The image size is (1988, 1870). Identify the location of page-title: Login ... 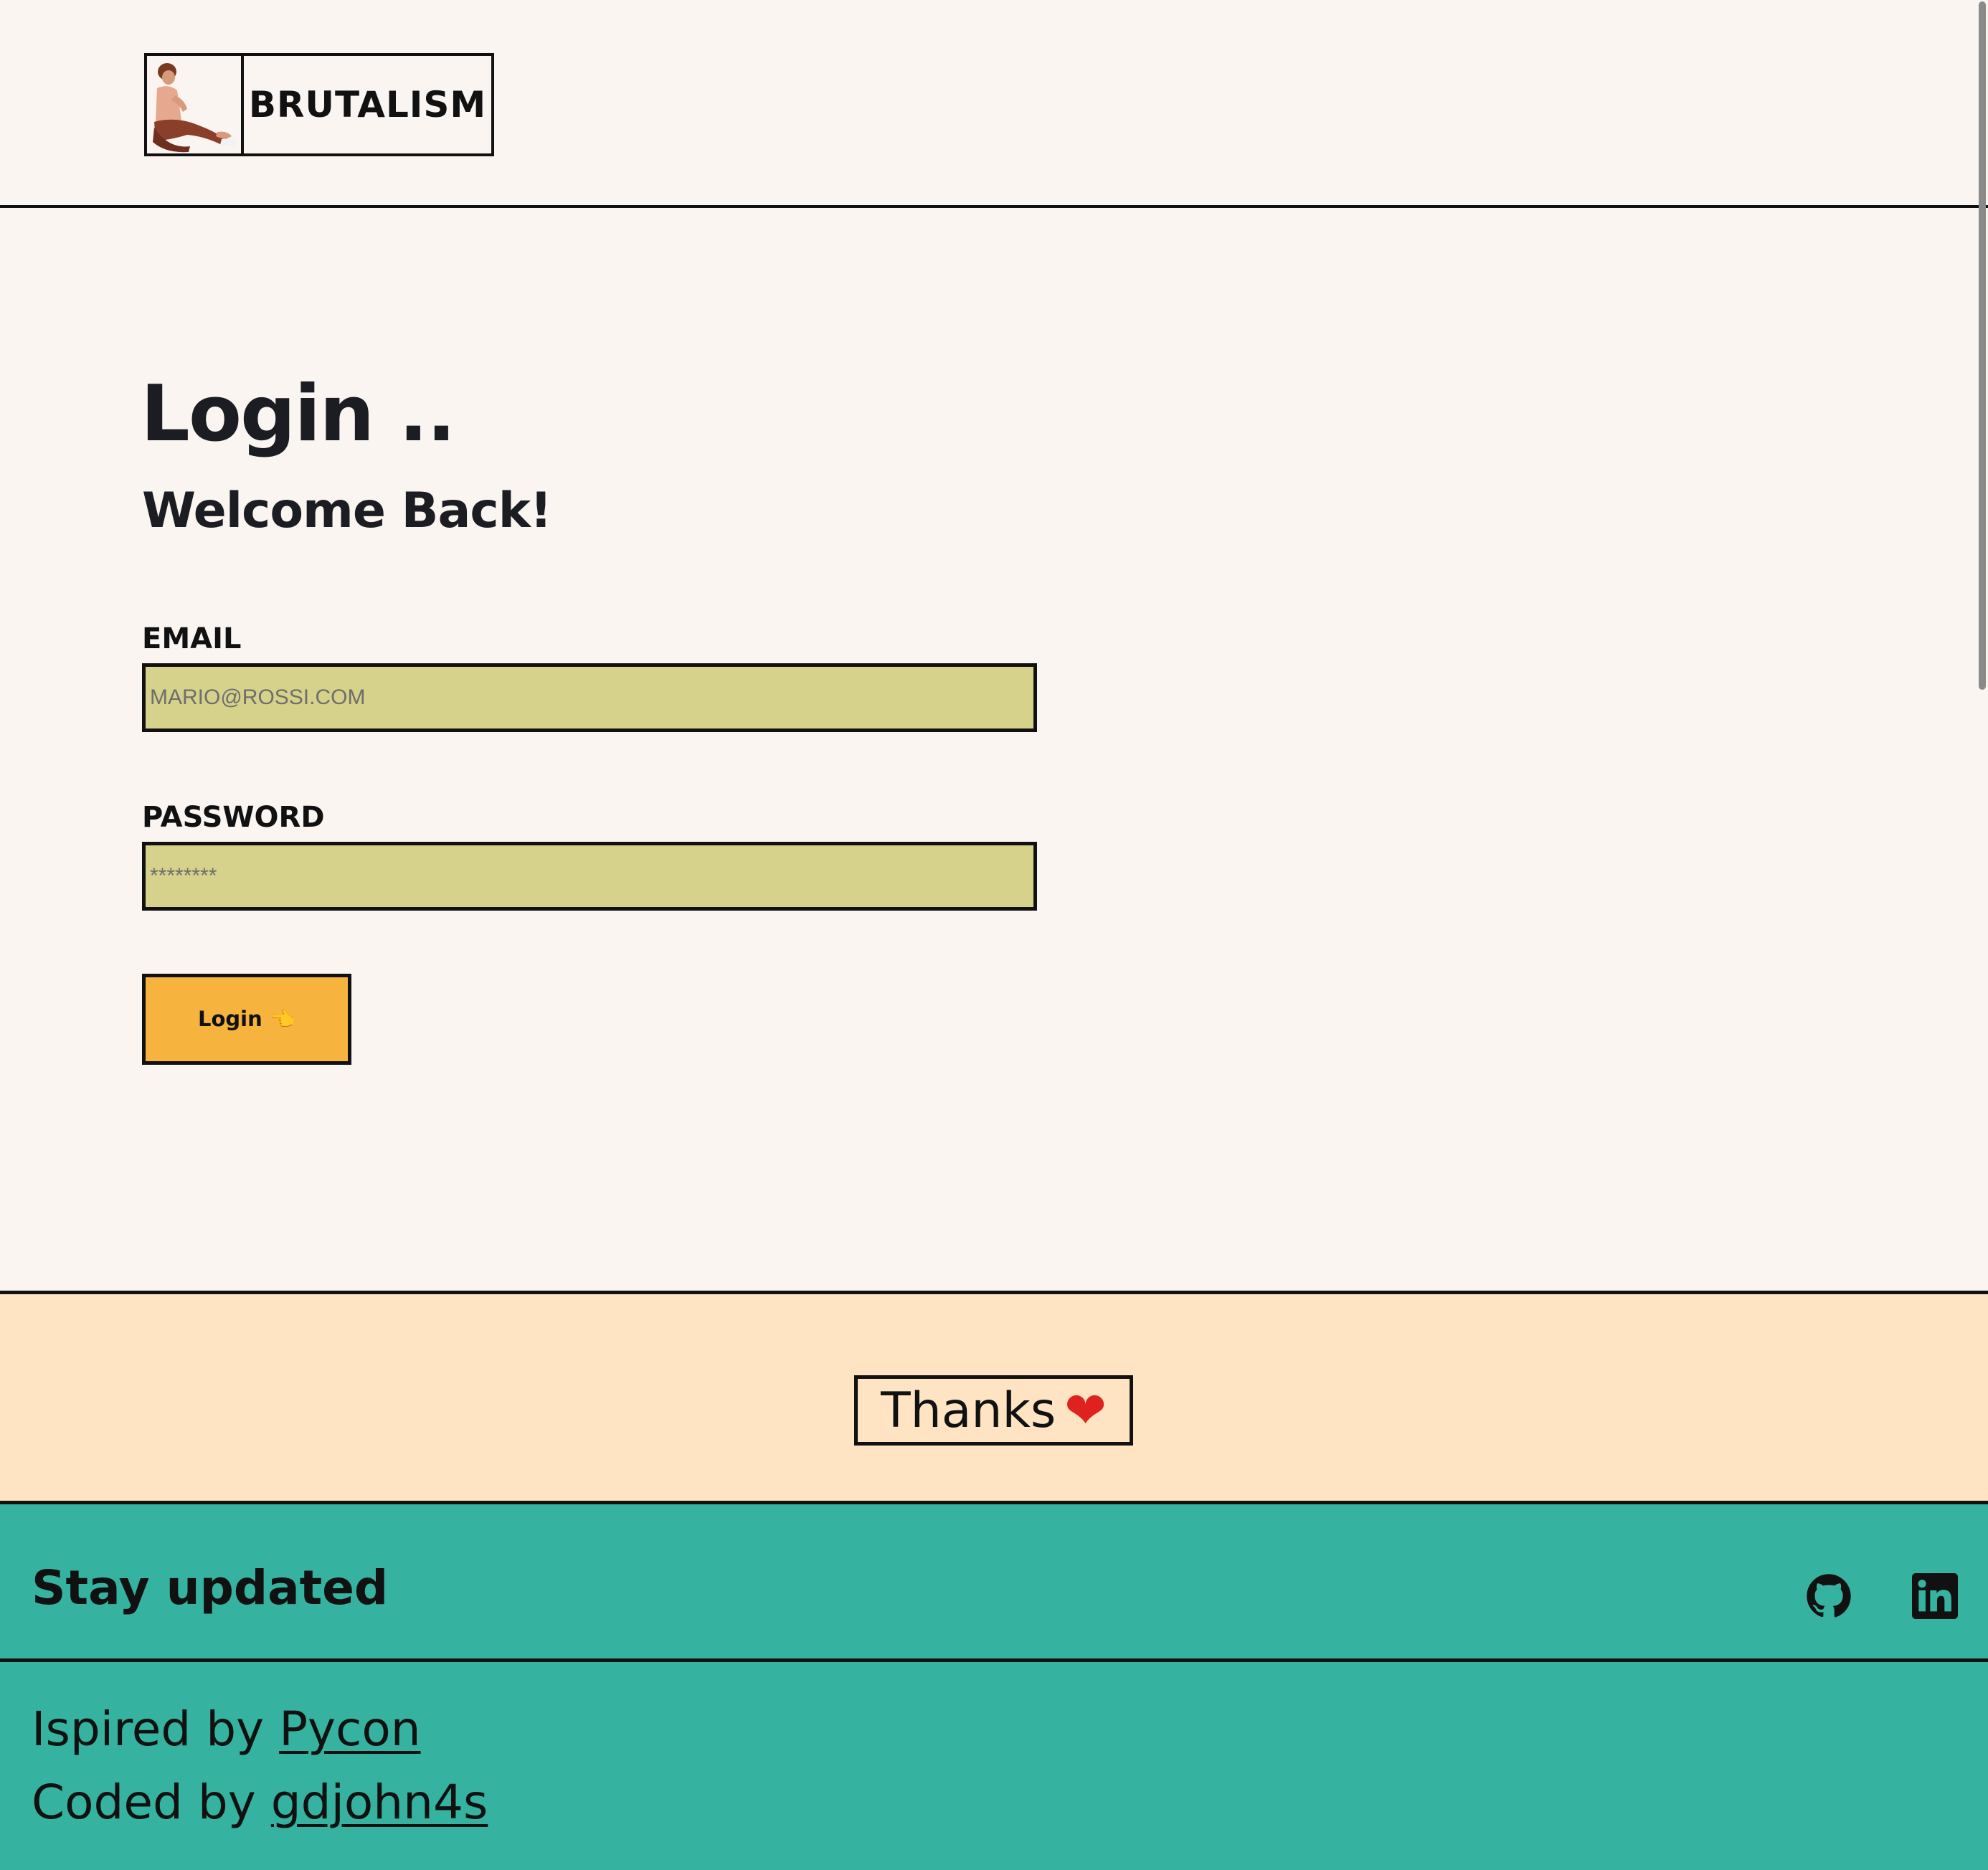
(298, 414).